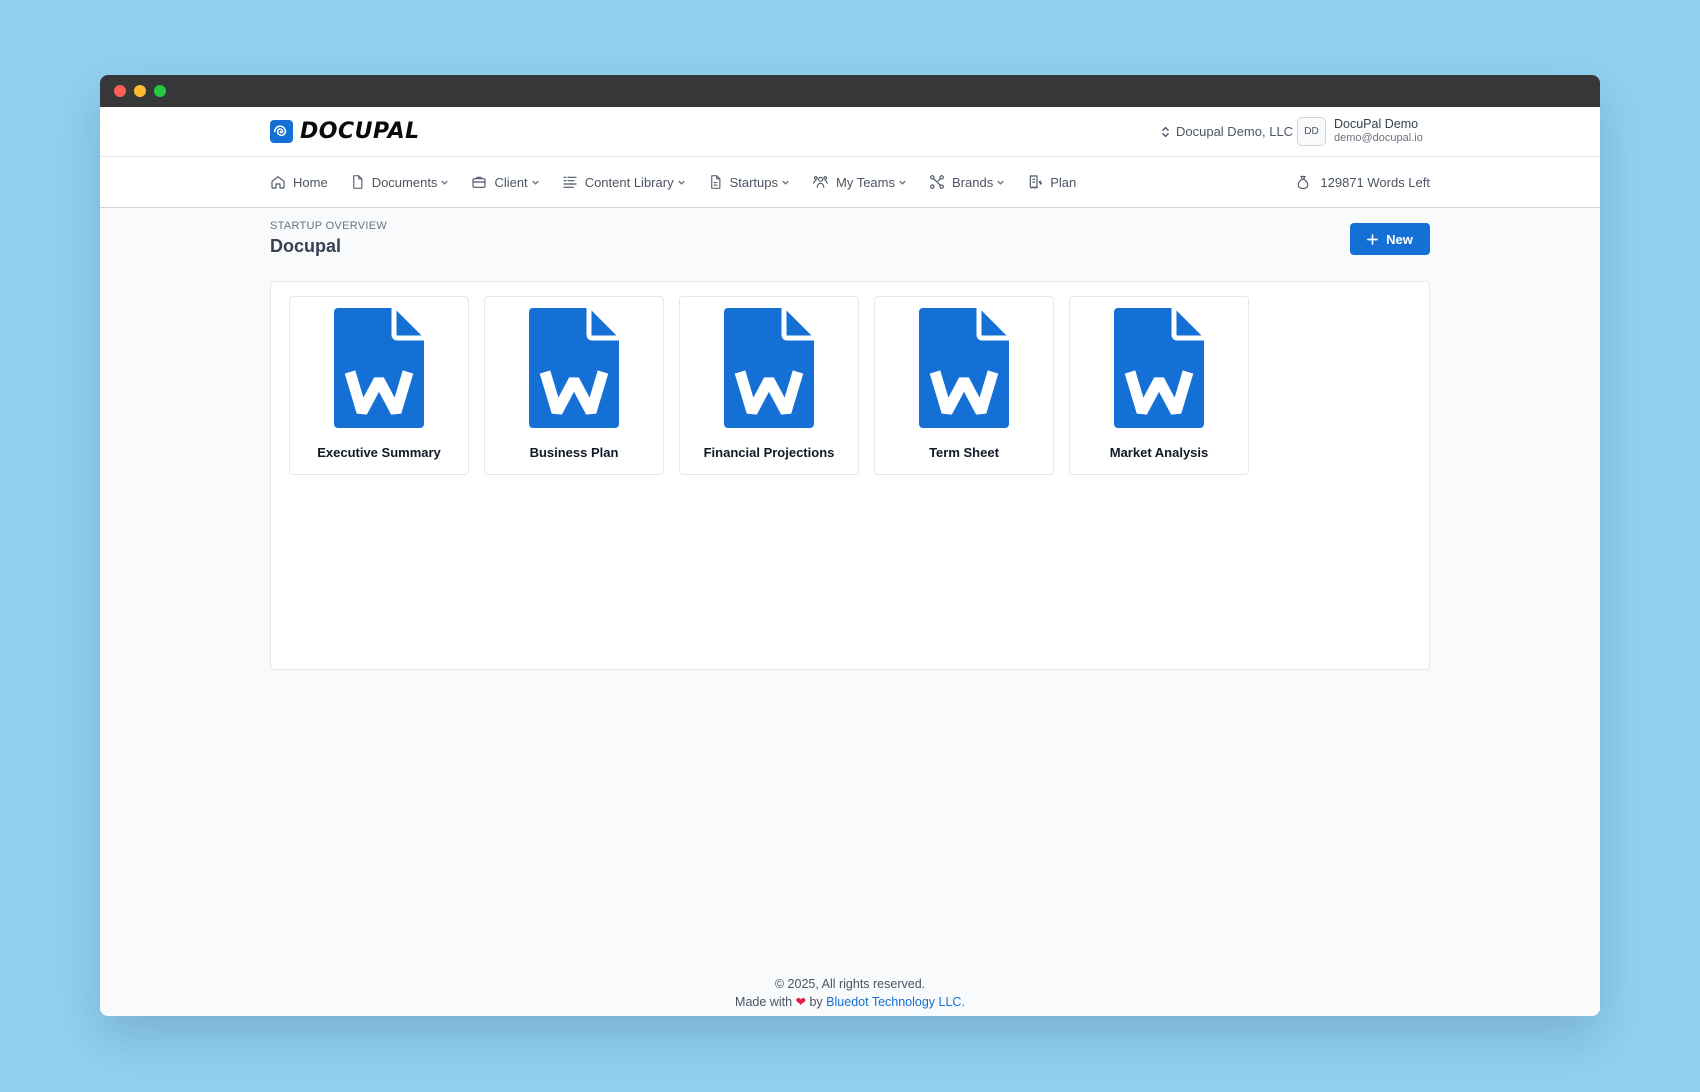  What do you see at coordinates (895, 1002) in the screenshot?
I see `company-link: Bluedot Technology LLC.` at bounding box center [895, 1002].